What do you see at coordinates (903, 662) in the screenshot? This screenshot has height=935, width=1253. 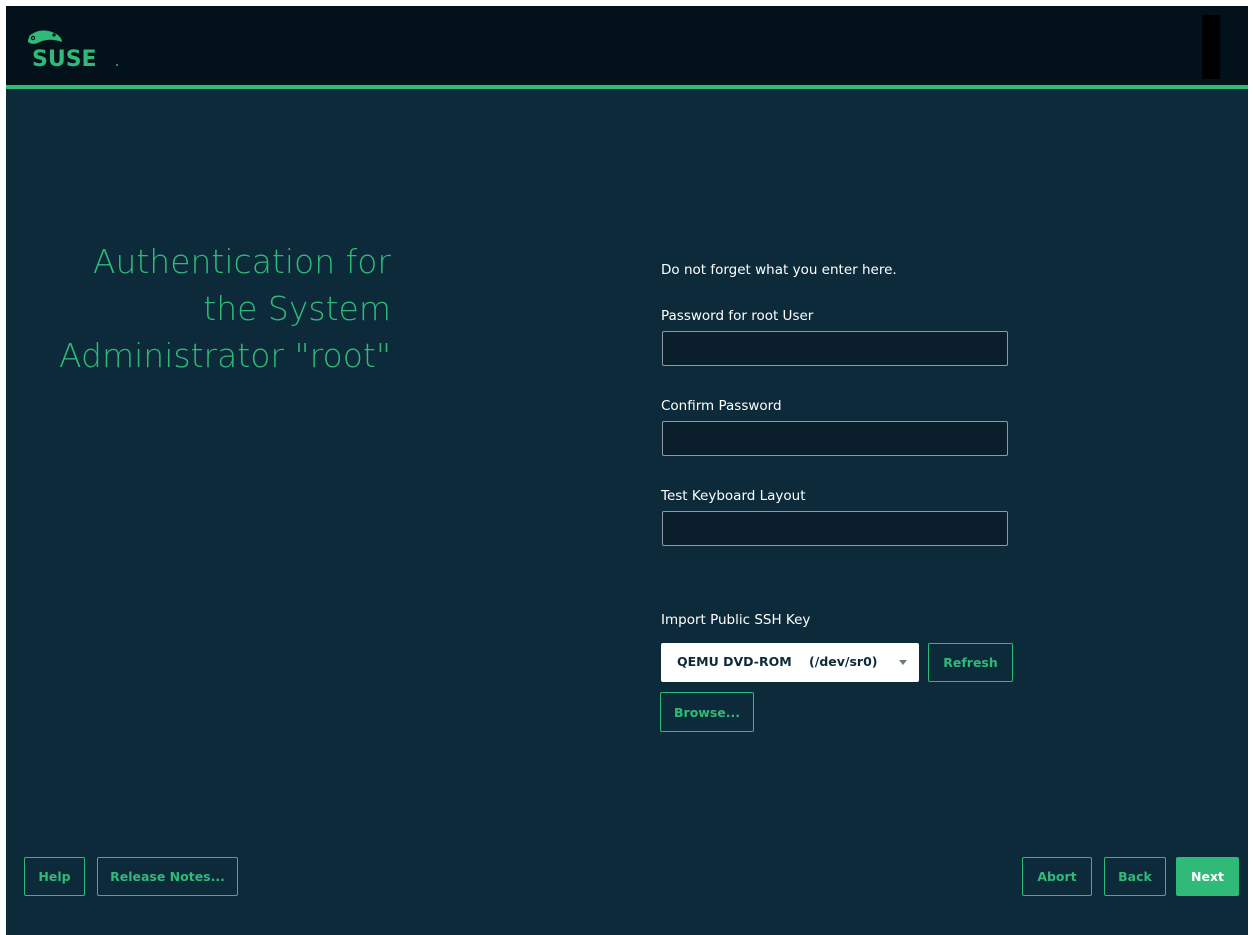 I see `chevron-down-icon` at bounding box center [903, 662].